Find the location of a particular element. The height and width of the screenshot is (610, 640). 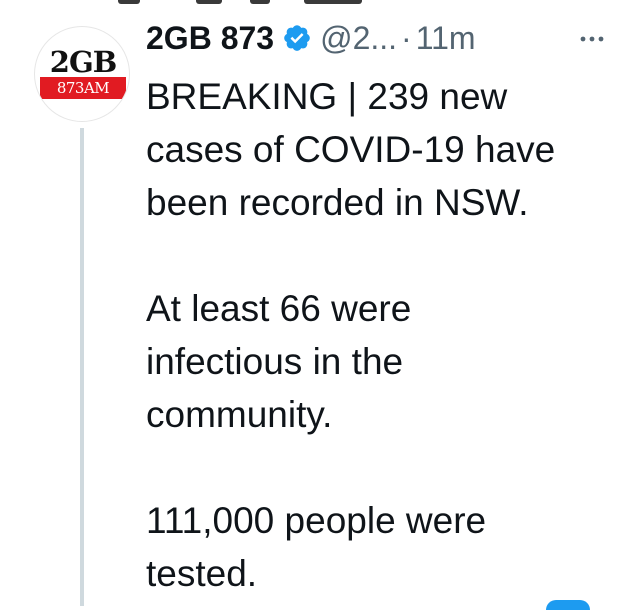

avatar-logo-top: 2GB is located at coordinates (83, 62).